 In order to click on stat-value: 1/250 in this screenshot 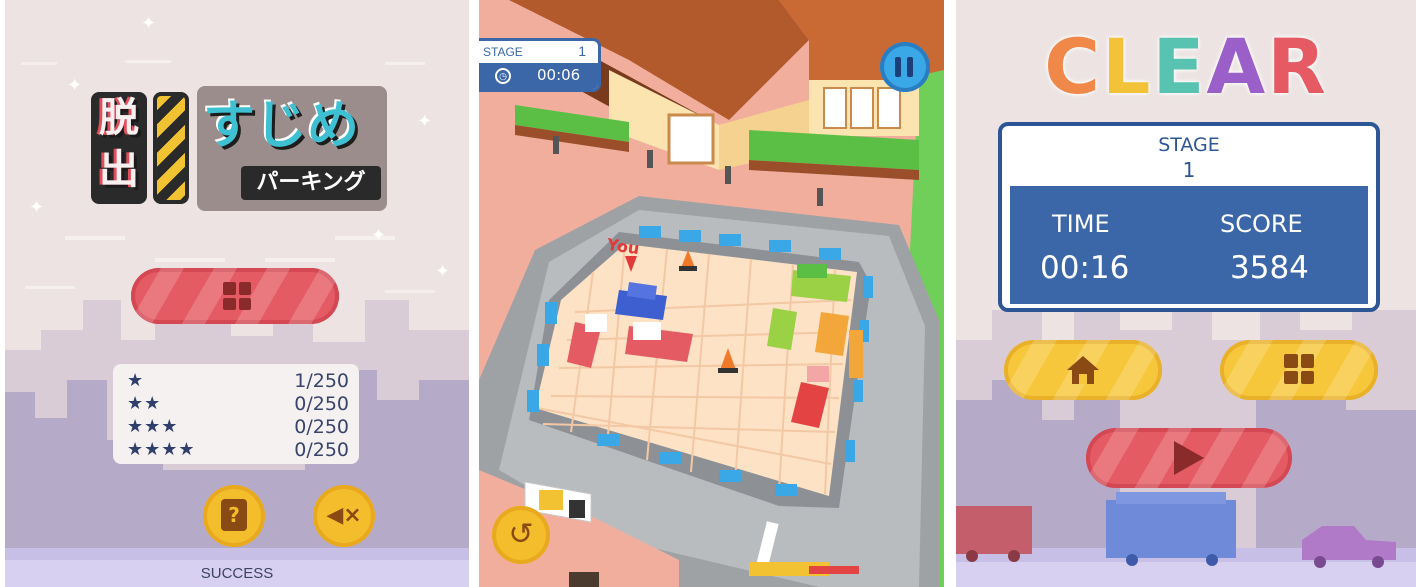, I will do `click(321, 381)`.